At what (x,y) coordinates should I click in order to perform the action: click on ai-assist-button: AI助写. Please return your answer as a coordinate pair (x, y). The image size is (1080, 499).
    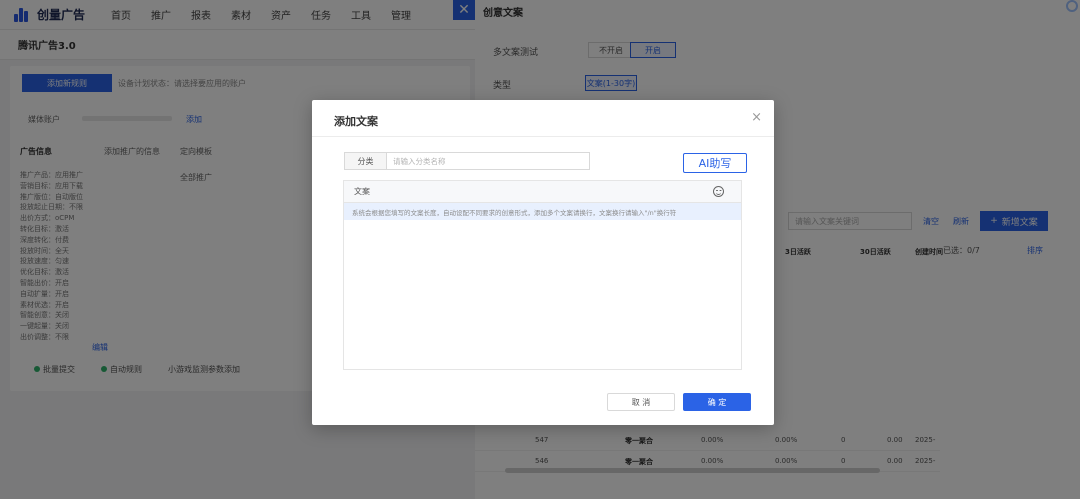
    Looking at the image, I should click on (715, 163).